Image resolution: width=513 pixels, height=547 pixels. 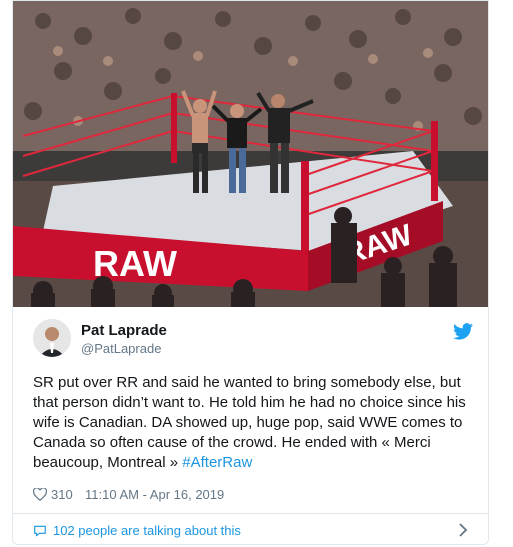 I want to click on tweet-timestamp: 11:10 AM - Apr 16, 2019, so click(x=154, y=494).